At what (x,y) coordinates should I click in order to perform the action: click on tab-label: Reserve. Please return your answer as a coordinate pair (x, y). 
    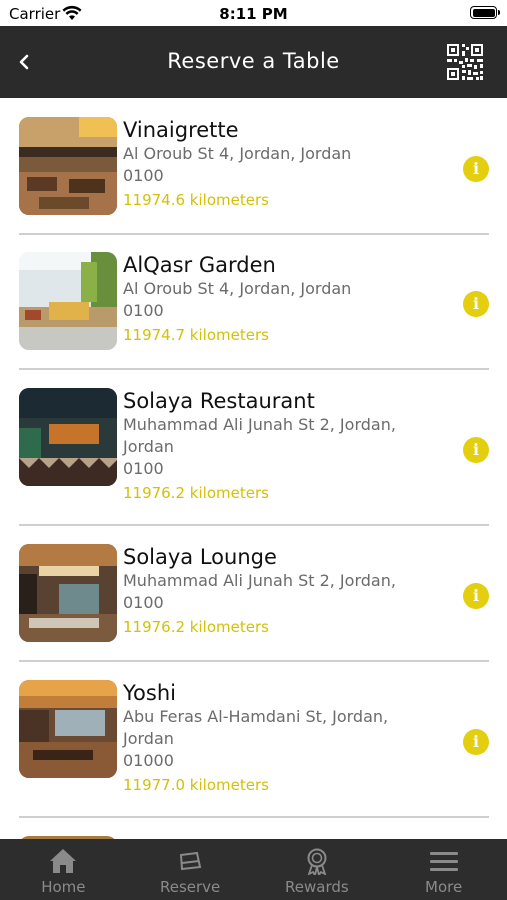
    Looking at the image, I should click on (190, 887).